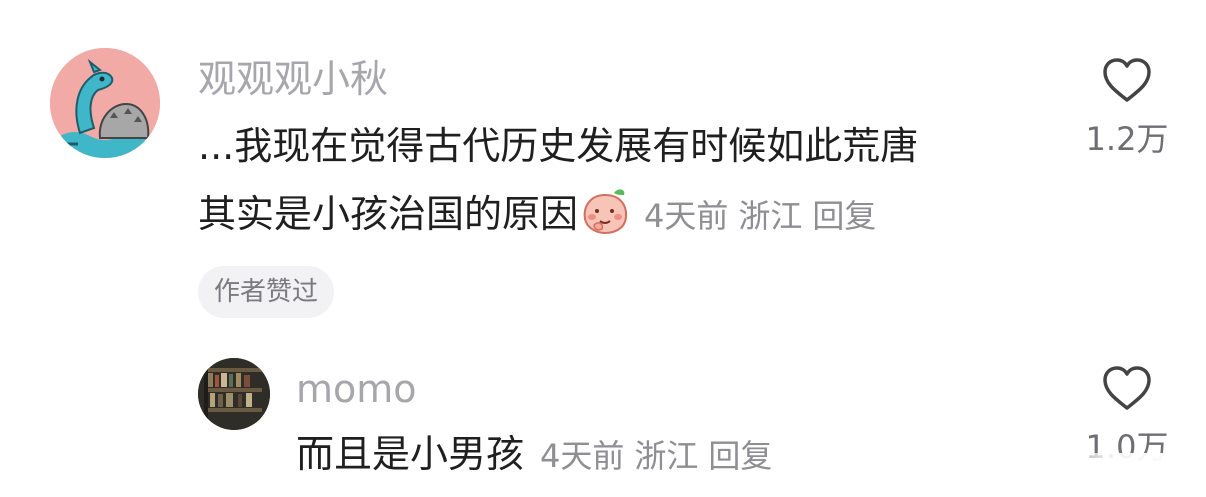 This screenshot has width=1206, height=497. Describe the element at coordinates (410, 454) in the screenshot. I see `comment-text: 而且是小男孩` at that location.